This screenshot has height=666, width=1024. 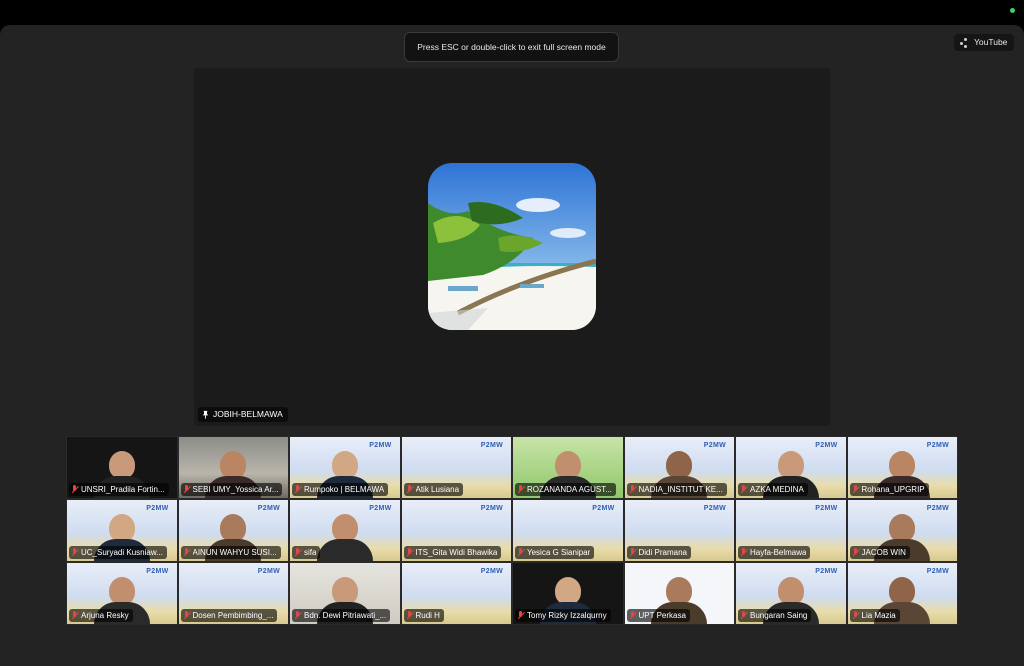 I want to click on participant-tile: P2MW Rumpoko | BELMAWA, so click(x=345, y=467).